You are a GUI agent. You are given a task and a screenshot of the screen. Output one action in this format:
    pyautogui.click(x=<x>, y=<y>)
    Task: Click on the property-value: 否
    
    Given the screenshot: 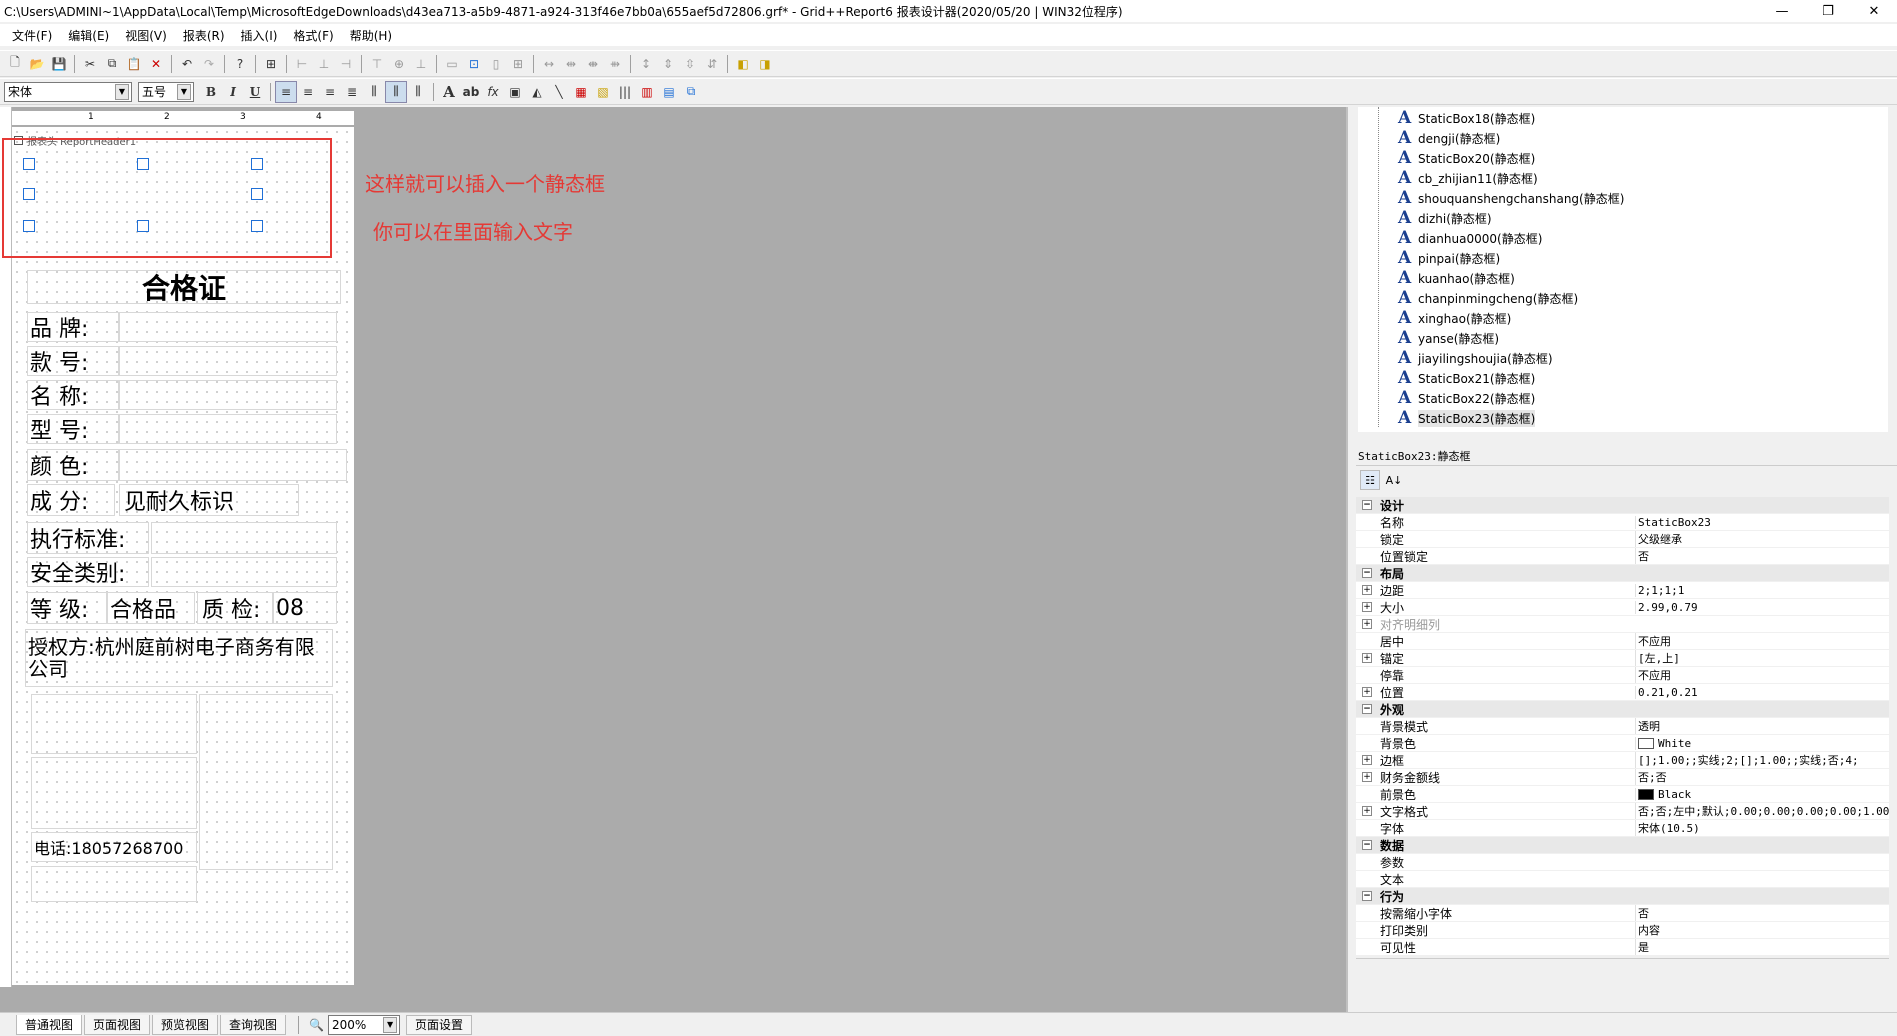 What is the action you would take?
    pyautogui.click(x=1762, y=913)
    